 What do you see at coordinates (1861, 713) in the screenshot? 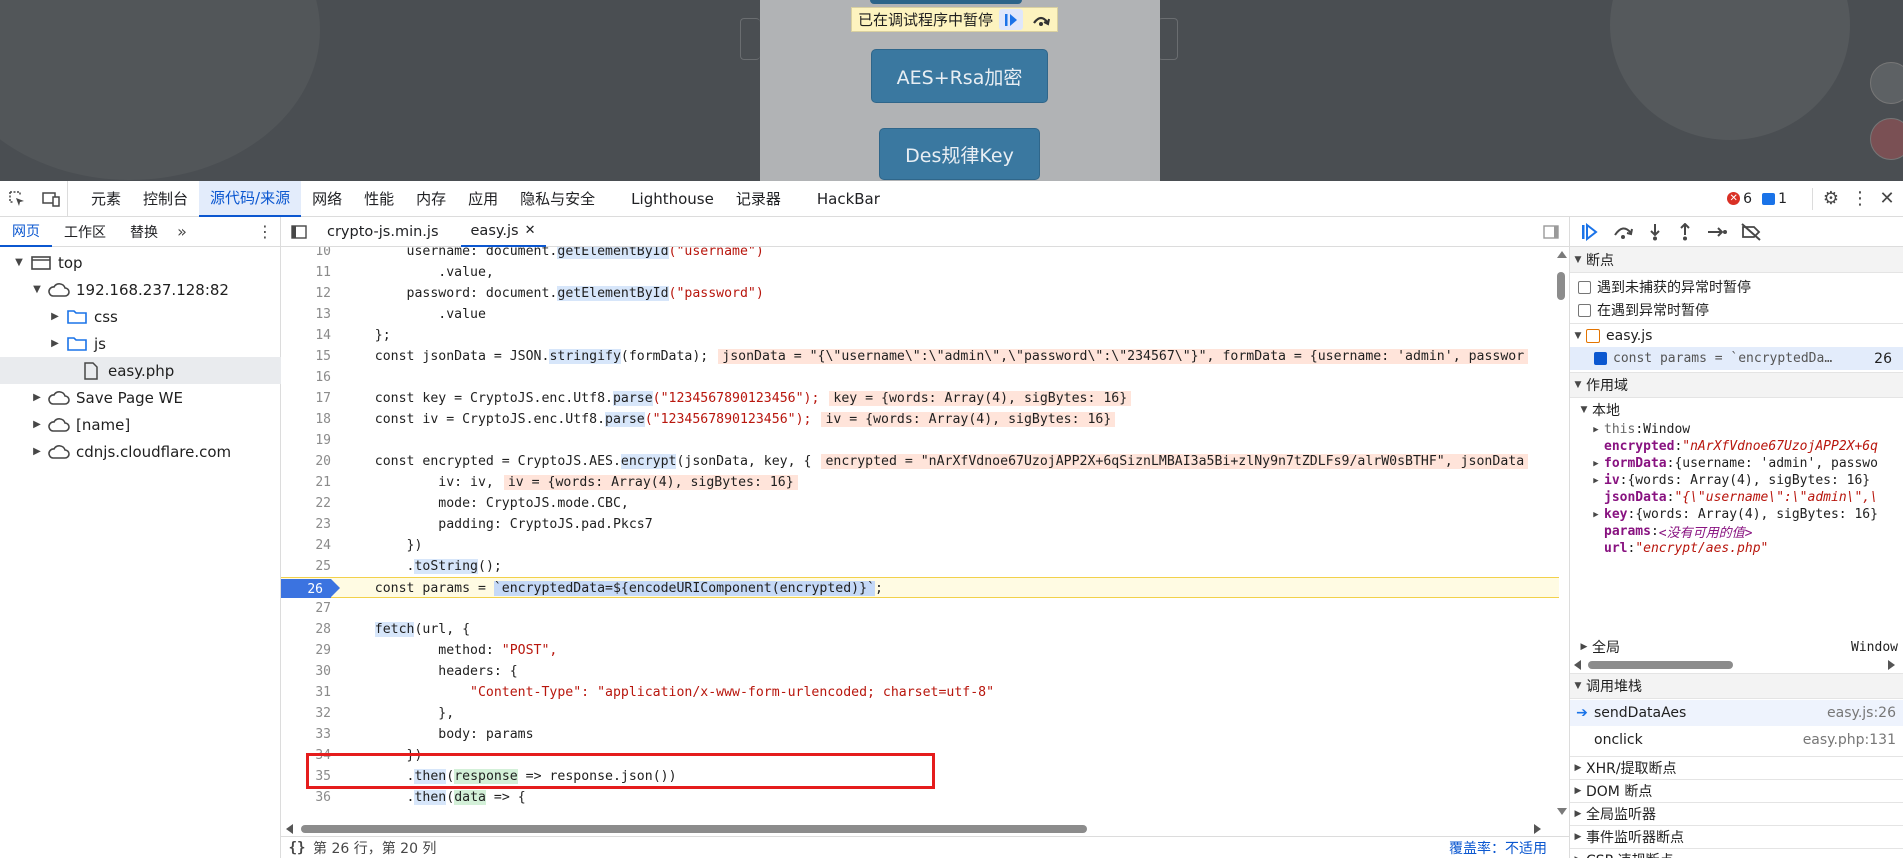
I see `frame-location: easy.js:26` at bounding box center [1861, 713].